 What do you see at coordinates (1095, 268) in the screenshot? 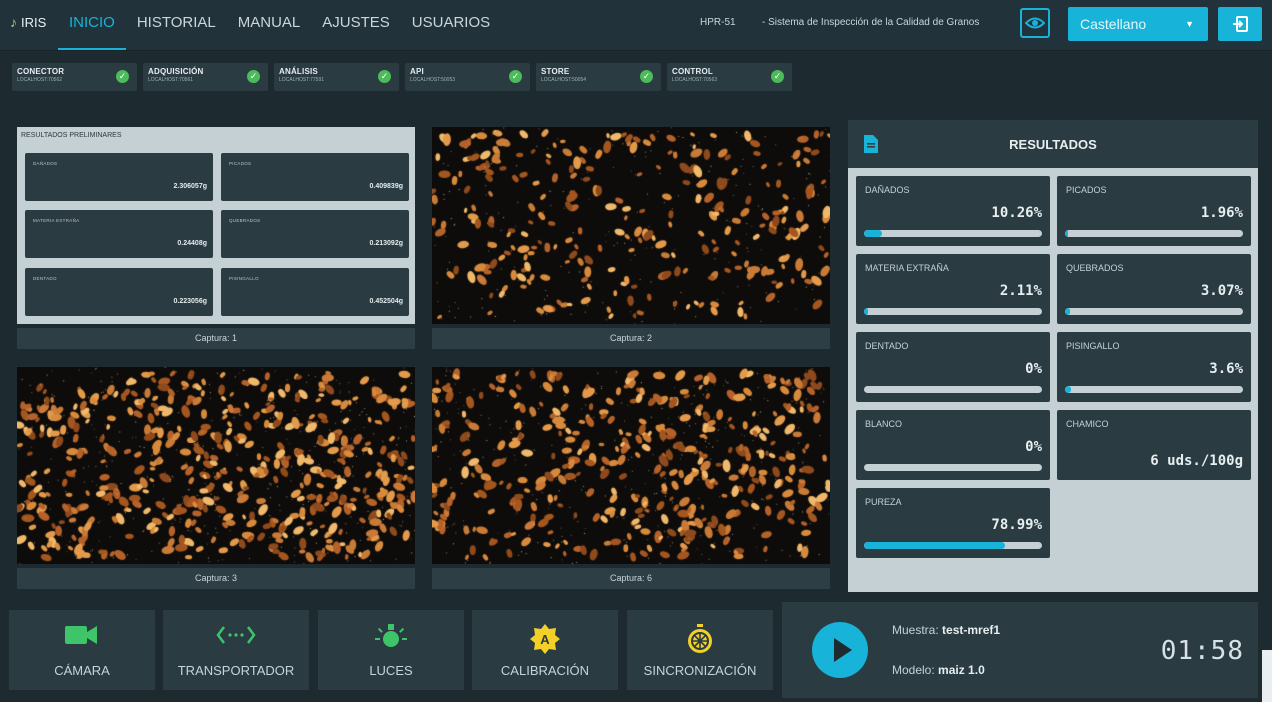
I see `result-label: QUEBRADOS` at bounding box center [1095, 268].